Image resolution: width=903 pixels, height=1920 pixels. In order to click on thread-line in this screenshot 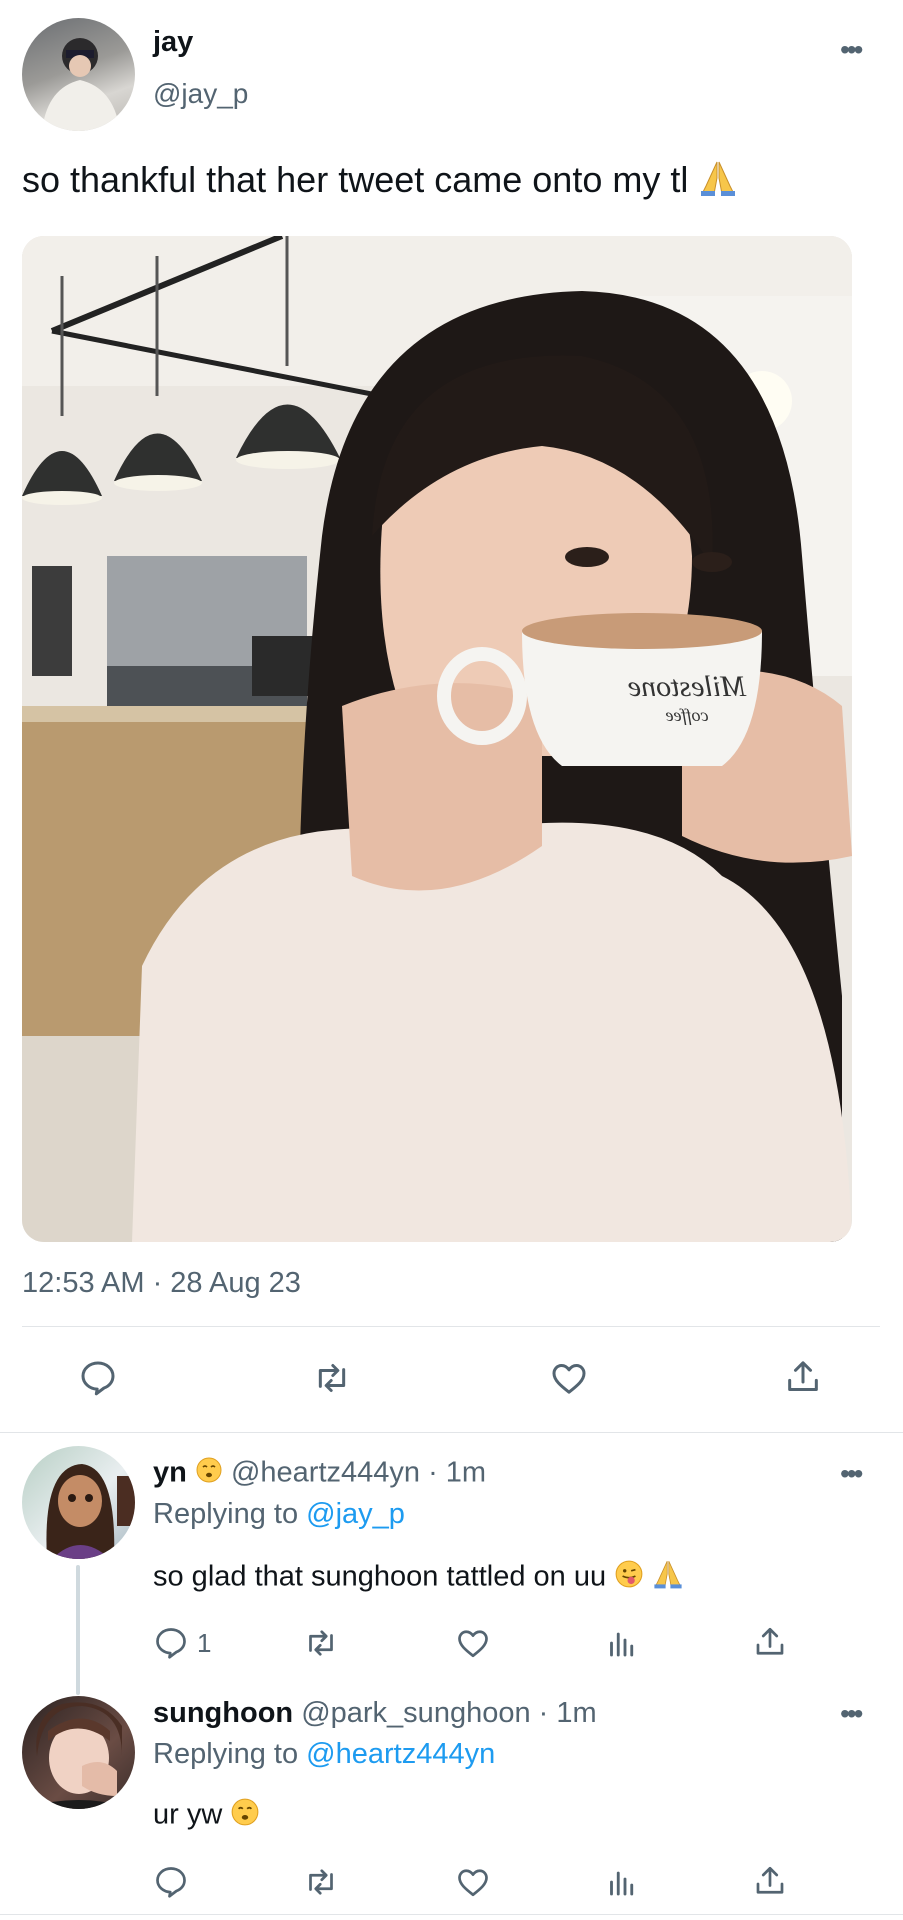, I will do `click(78, 1630)`.